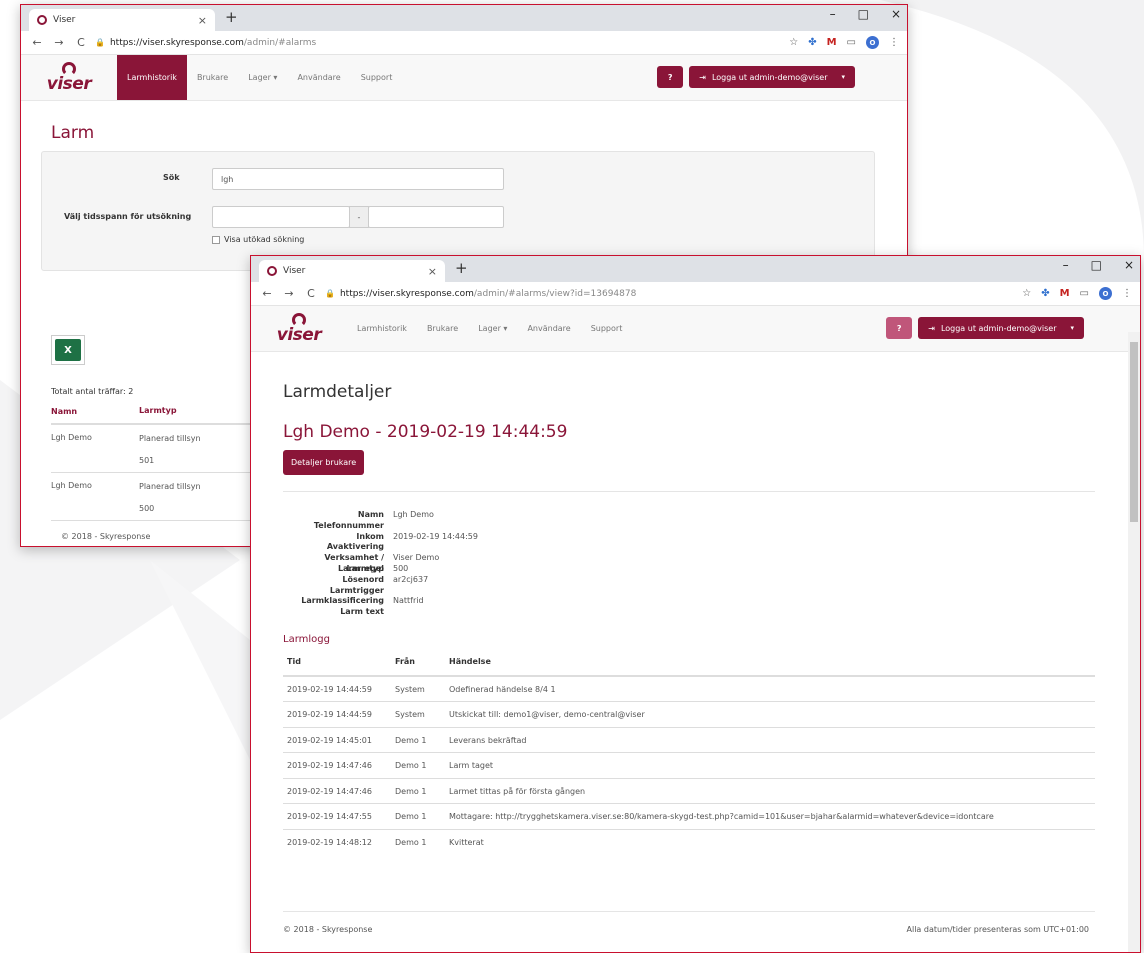 The width and height of the screenshot is (1144, 953). Describe the element at coordinates (470, 662) in the screenshot. I see `log-col-event: Händelse` at that location.